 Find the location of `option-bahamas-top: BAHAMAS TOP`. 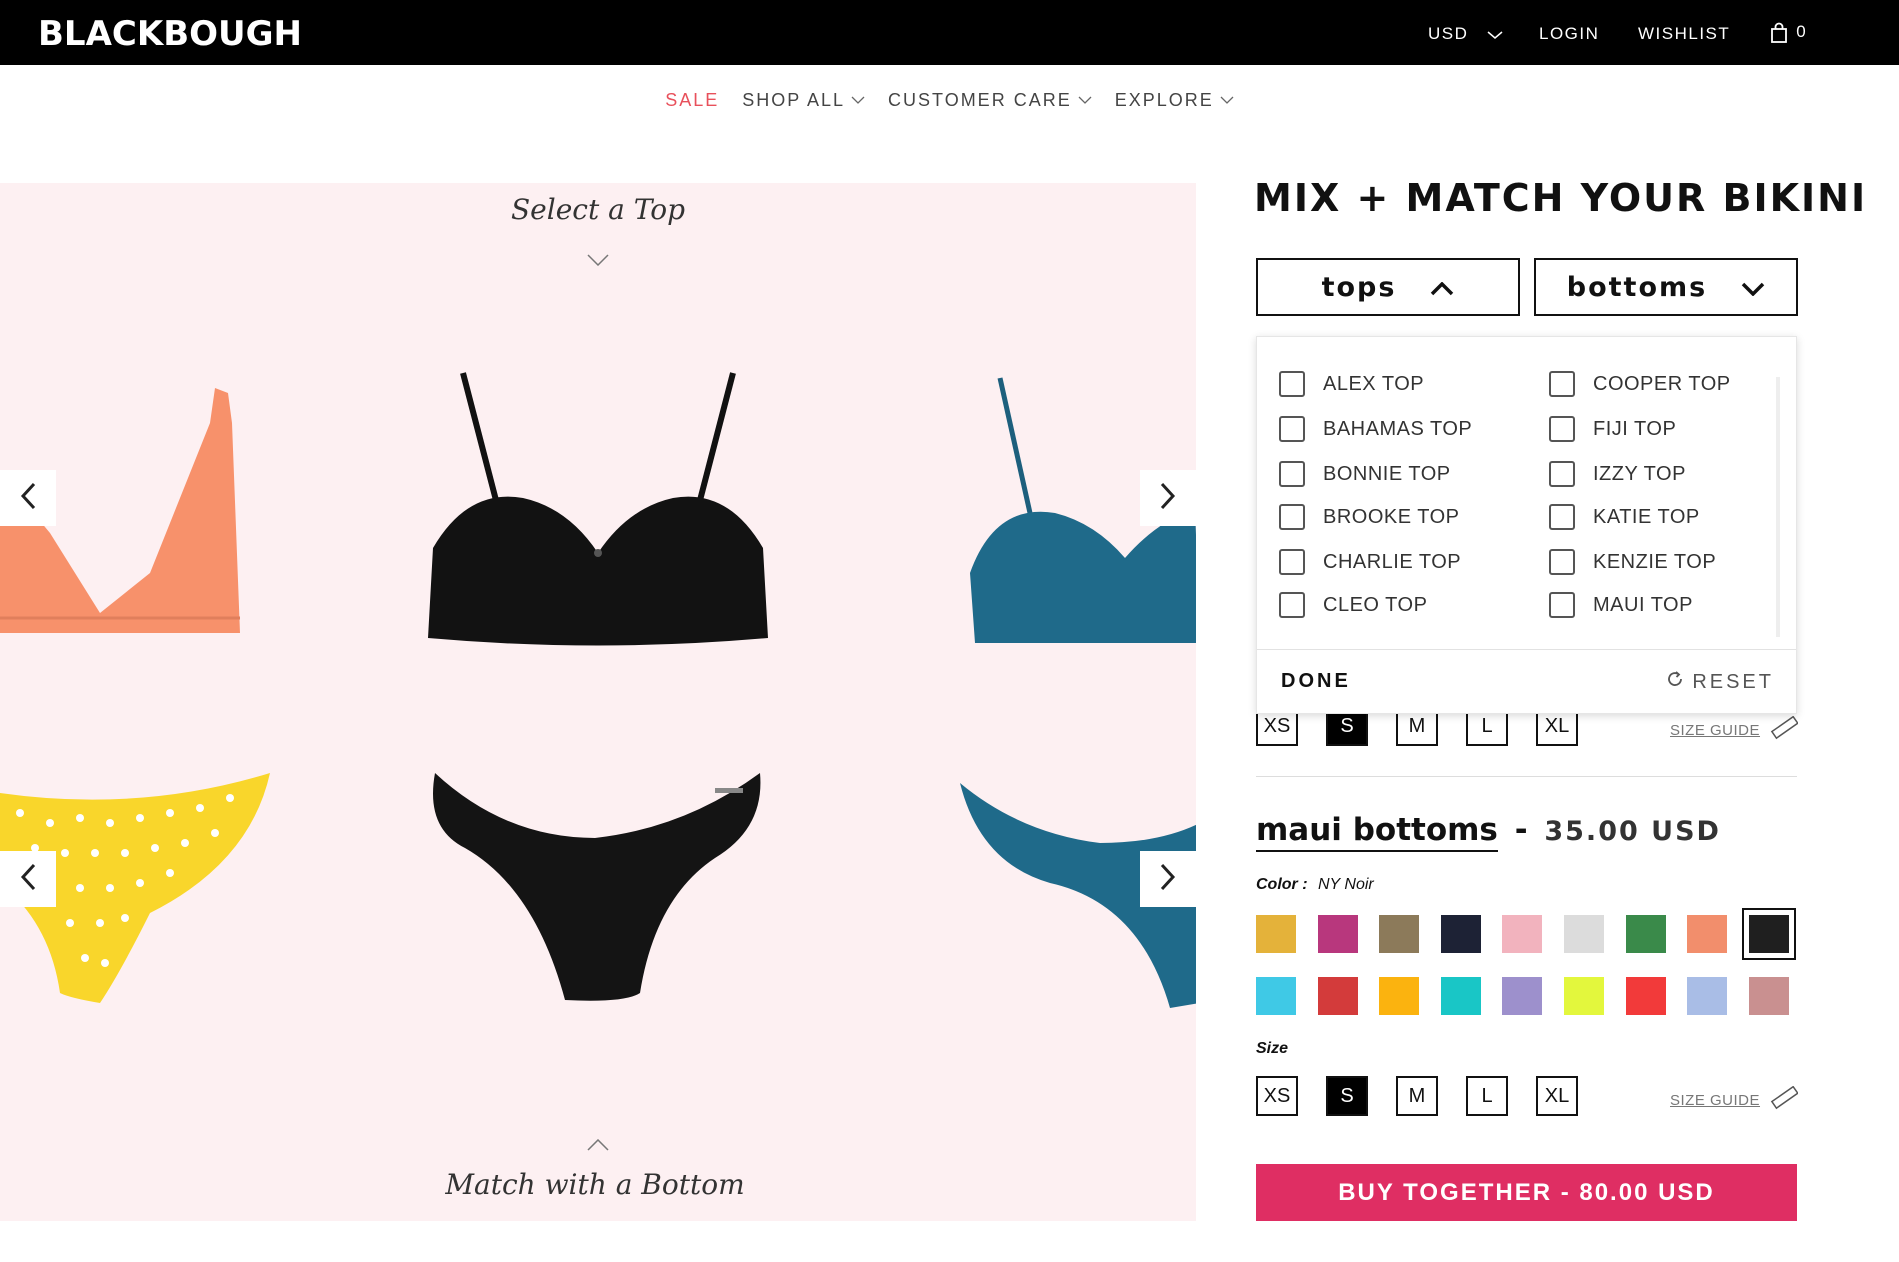

option-bahamas-top: BAHAMAS TOP is located at coordinates (1375, 429).